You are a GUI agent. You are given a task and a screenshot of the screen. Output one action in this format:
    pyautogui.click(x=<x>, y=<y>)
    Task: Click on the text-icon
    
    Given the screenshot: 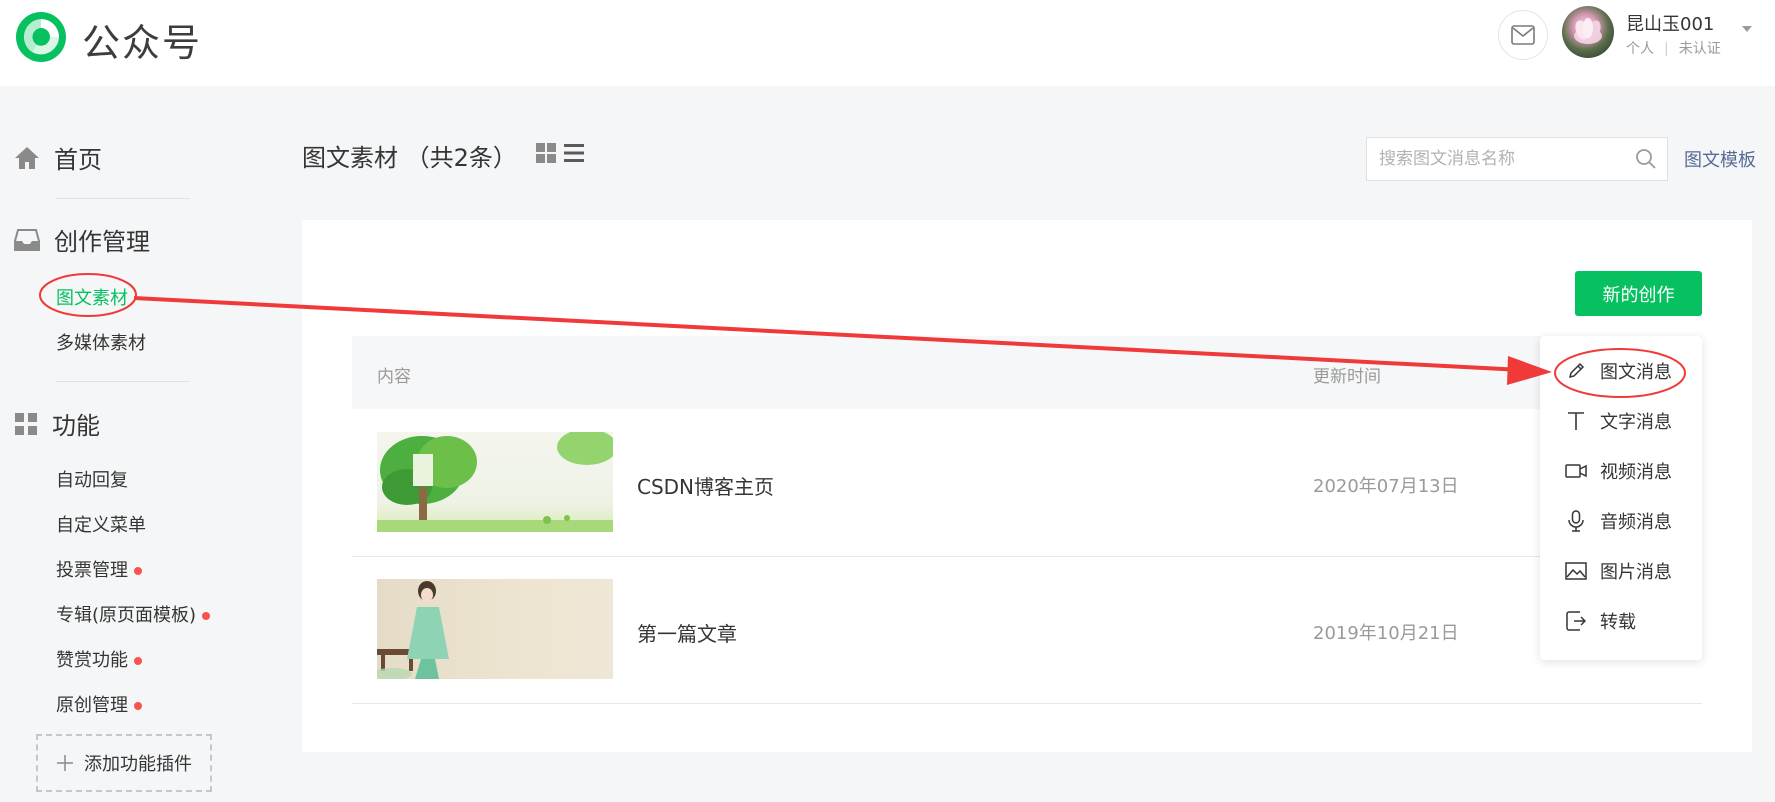 What is the action you would take?
    pyautogui.click(x=1576, y=421)
    